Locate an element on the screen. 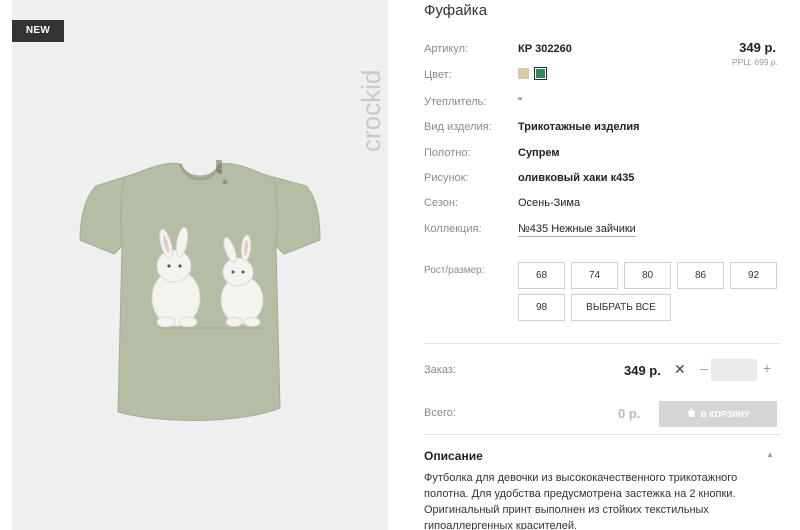 This screenshot has height=530, width=800. total-price: 0 р. is located at coordinates (629, 413).